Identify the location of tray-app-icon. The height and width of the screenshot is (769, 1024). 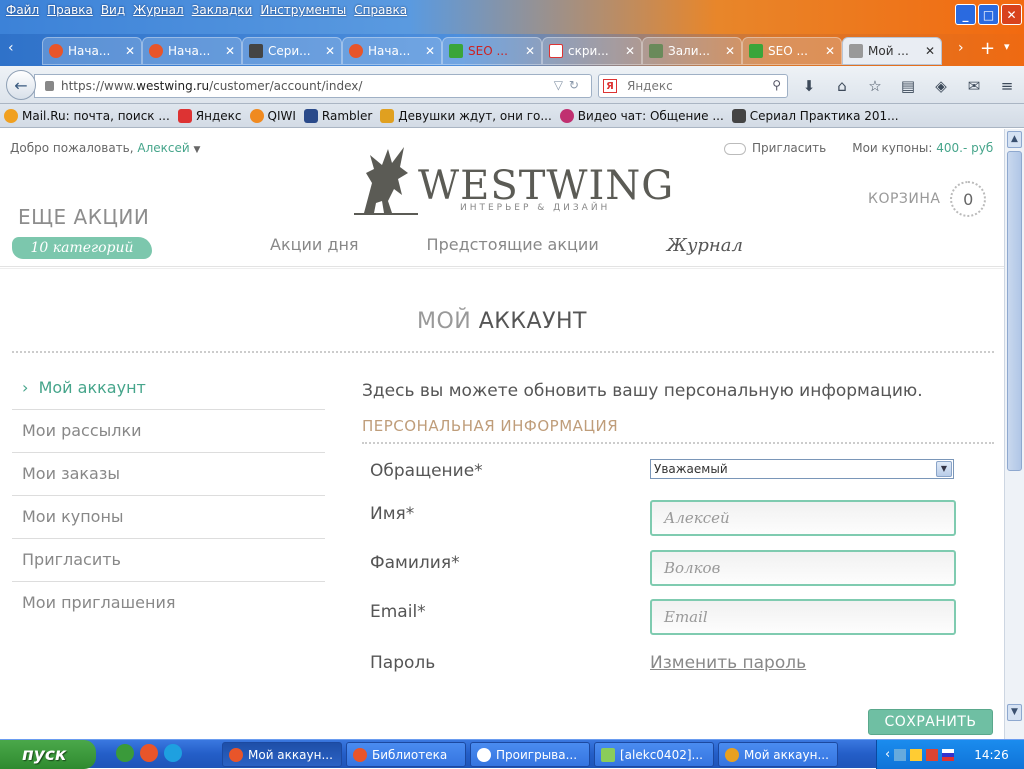
(916, 754).